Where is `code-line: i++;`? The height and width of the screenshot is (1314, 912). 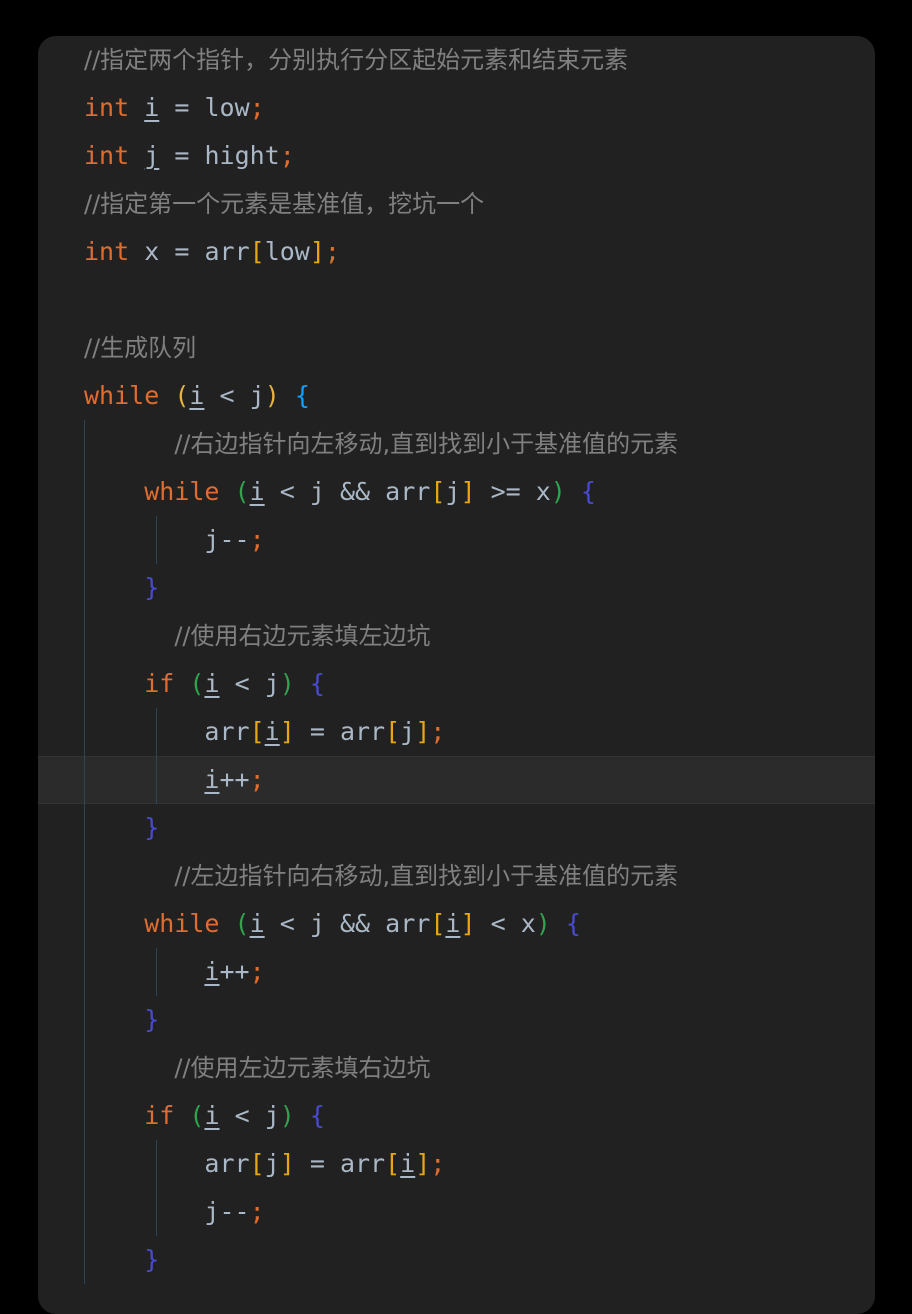 code-line: i++; is located at coordinates (456, 972).